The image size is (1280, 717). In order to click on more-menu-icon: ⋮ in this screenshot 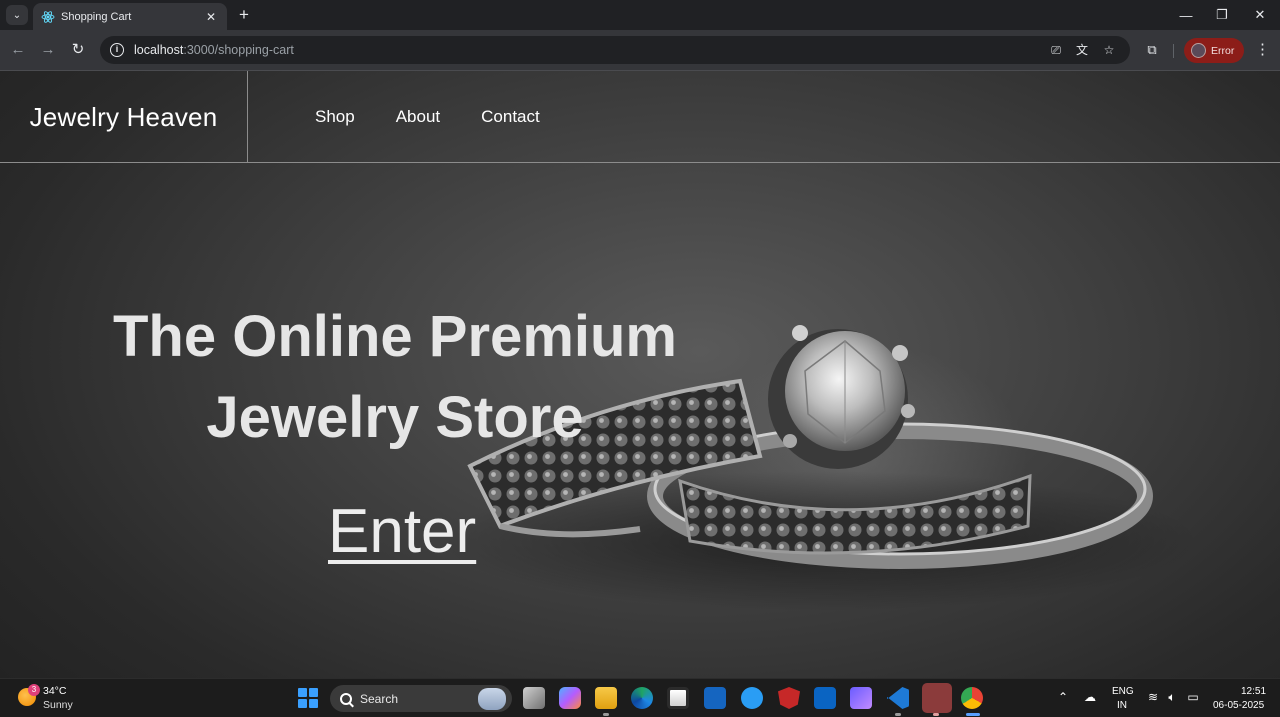, I will do `click(1262, 50)`.